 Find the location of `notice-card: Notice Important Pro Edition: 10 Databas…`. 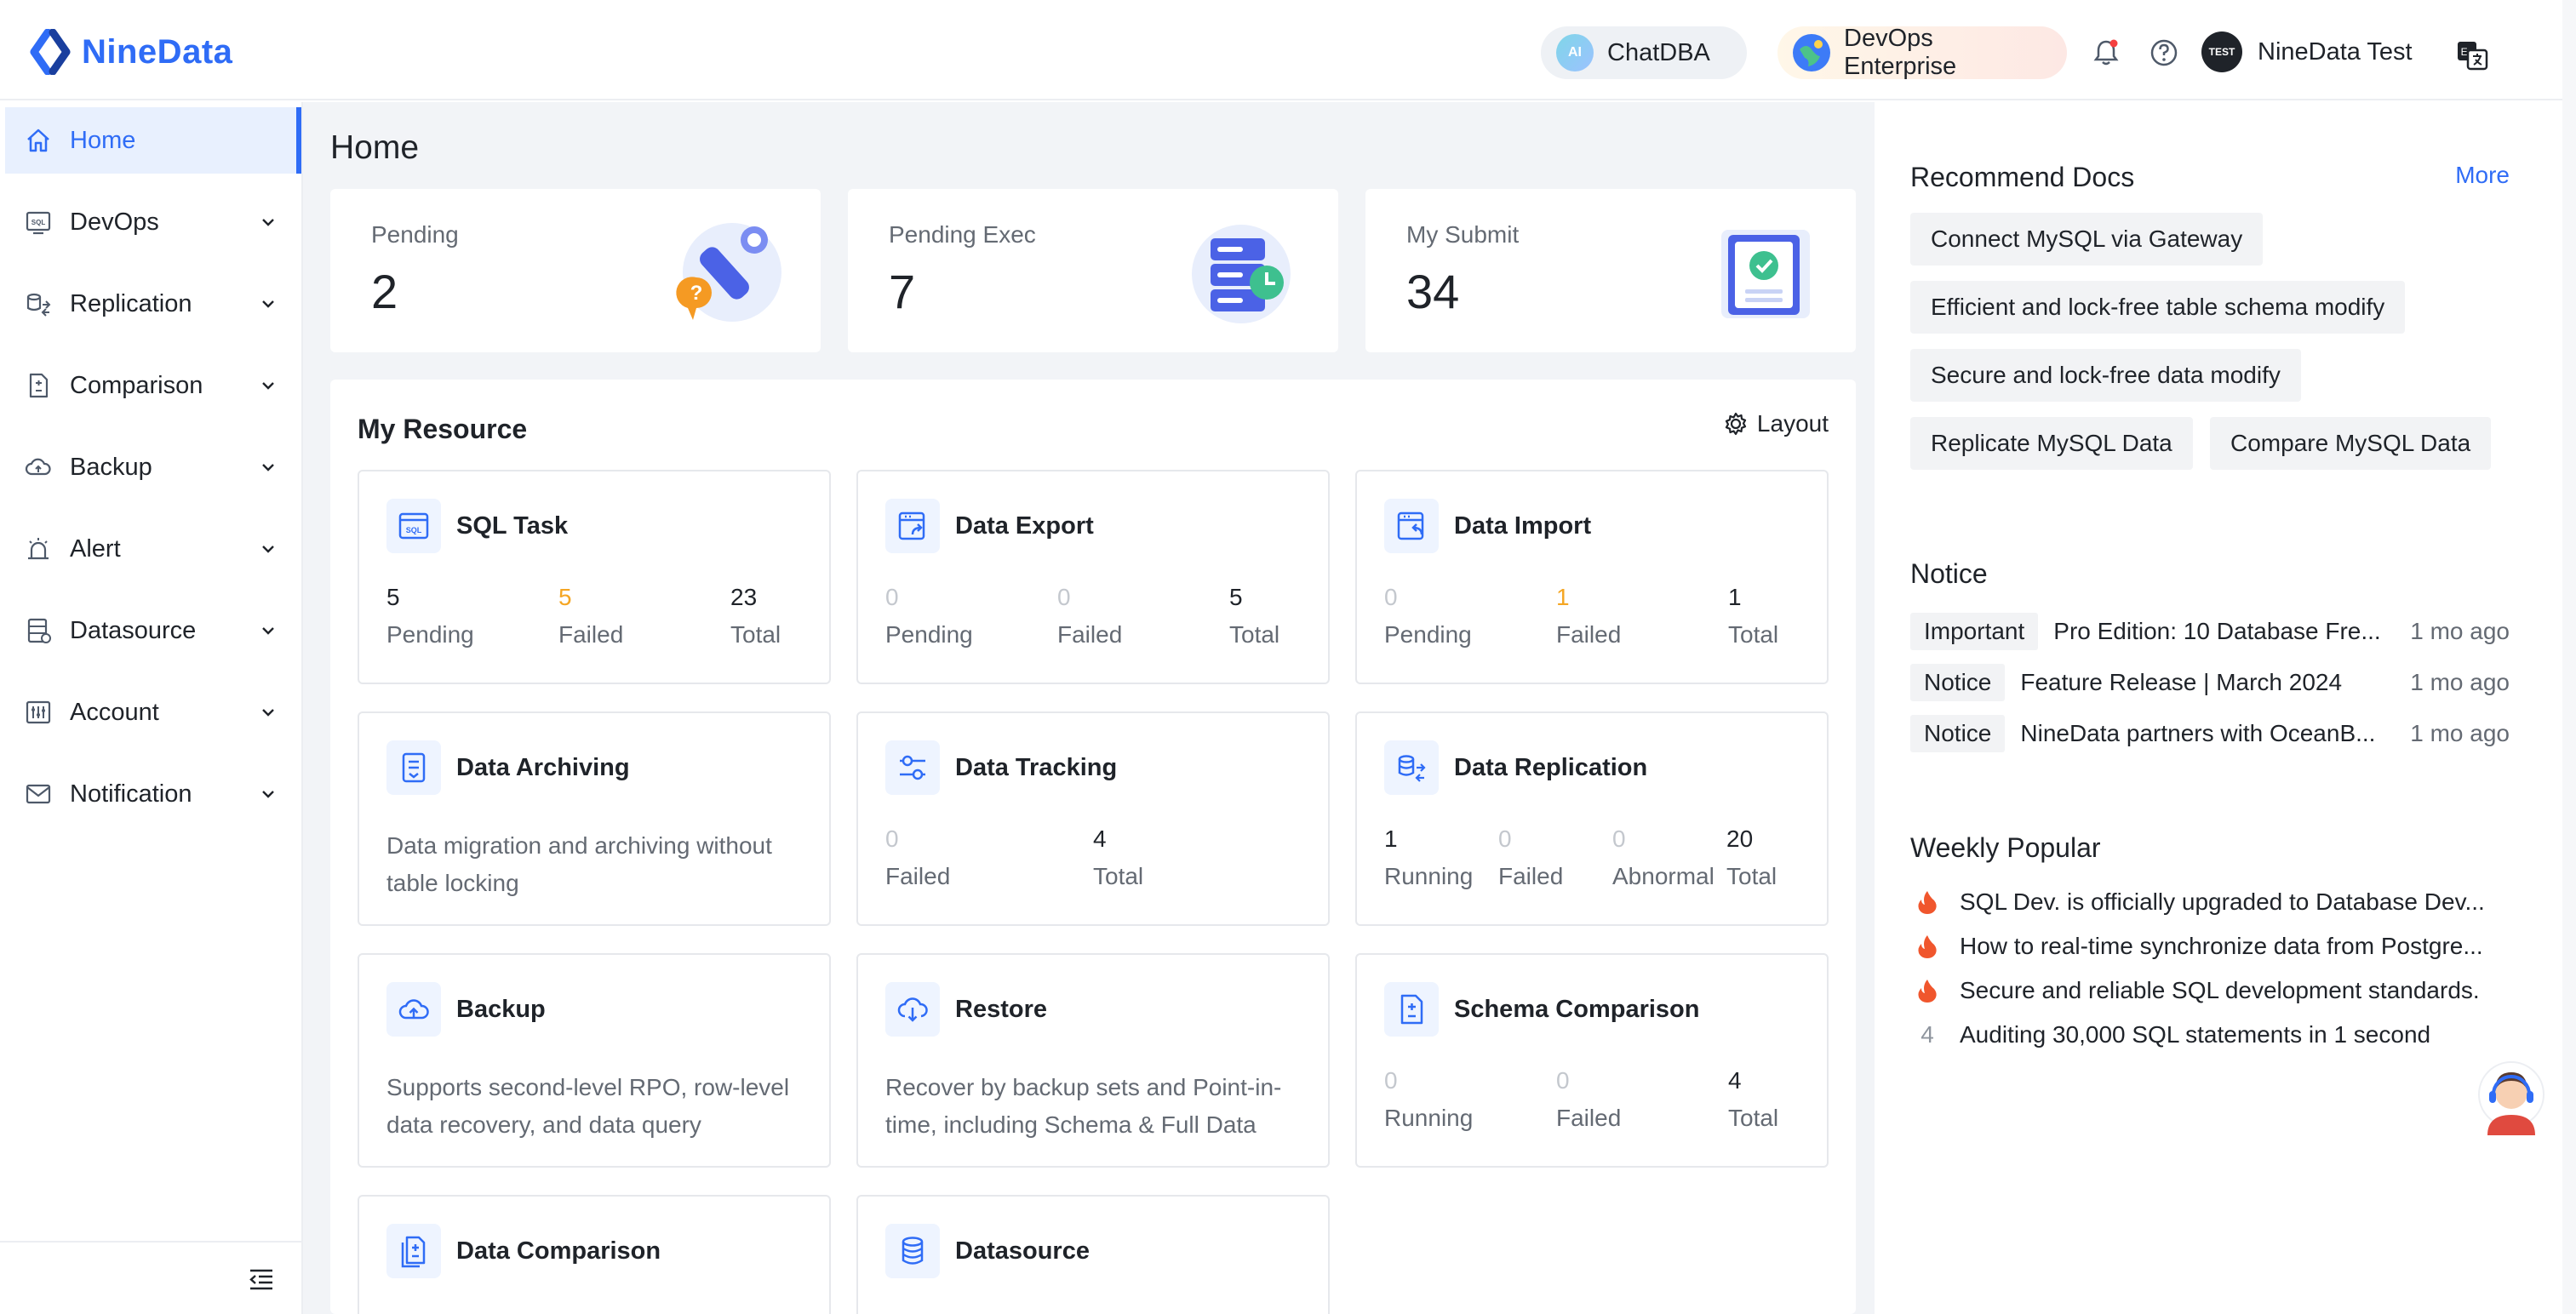

notice-card: Notice Important Pro Edition: 10 Databas… is located at coordinates (2210, 674).